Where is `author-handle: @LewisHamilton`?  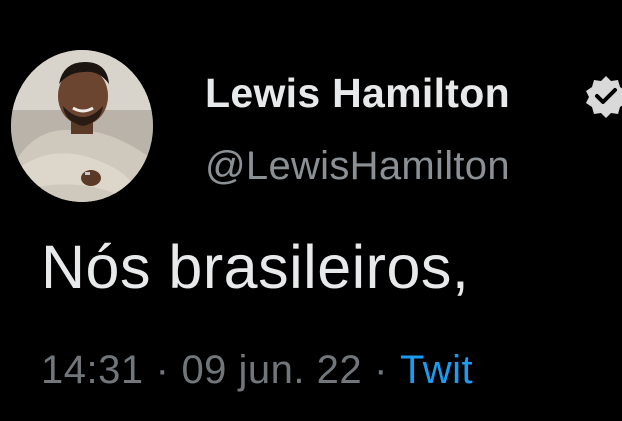 author-handle: @LewisHamilton is located at coordinates (357, 166).